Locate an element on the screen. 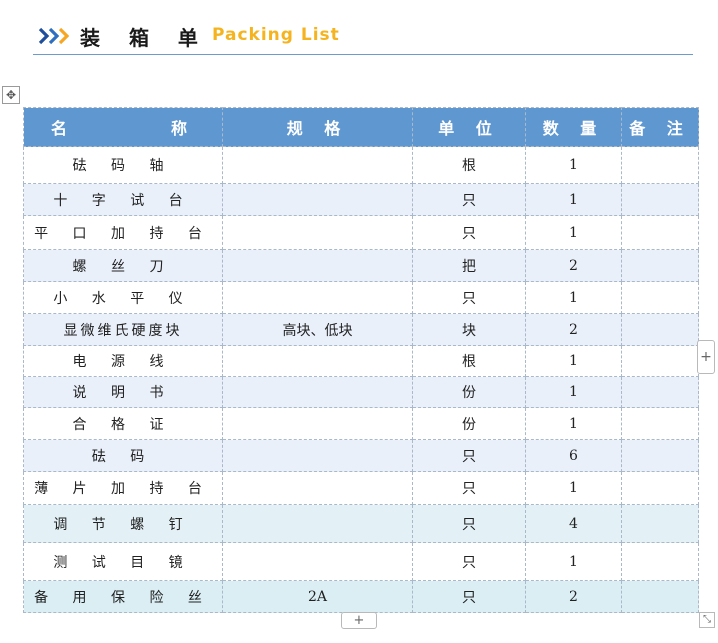  table-row: 电 源 线 根 1 is located at coordinates (361, 361).